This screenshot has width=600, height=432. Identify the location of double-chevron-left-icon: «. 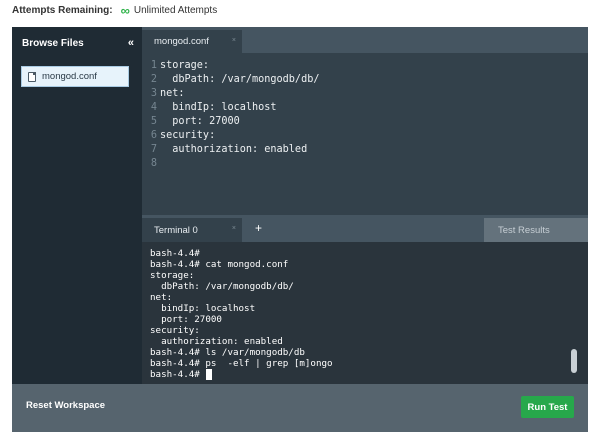
(131, 43).